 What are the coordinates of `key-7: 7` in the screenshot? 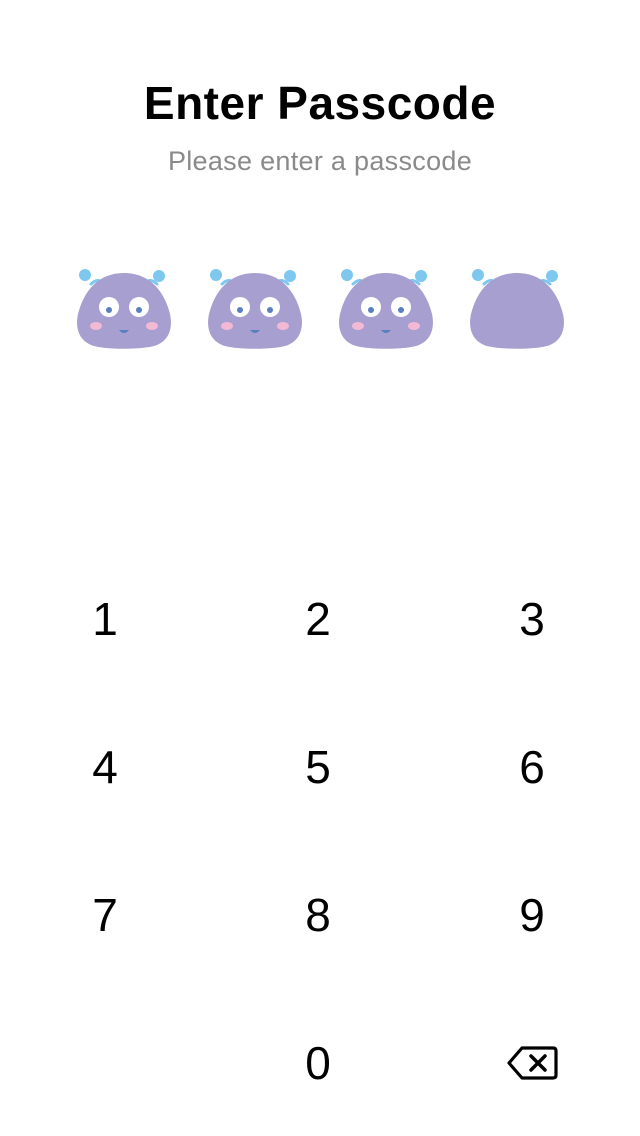 It's located at (105, 915).